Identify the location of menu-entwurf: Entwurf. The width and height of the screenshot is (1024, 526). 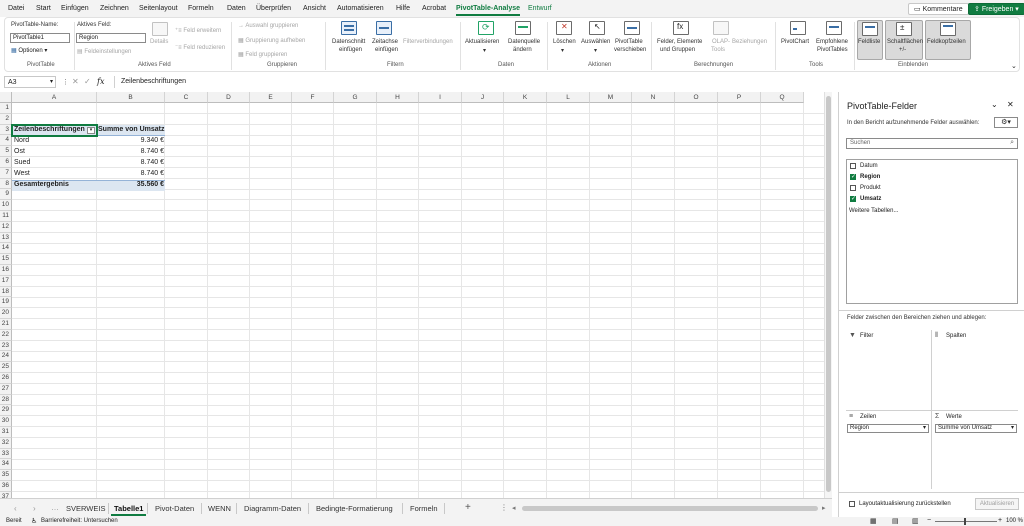
(540, 8).